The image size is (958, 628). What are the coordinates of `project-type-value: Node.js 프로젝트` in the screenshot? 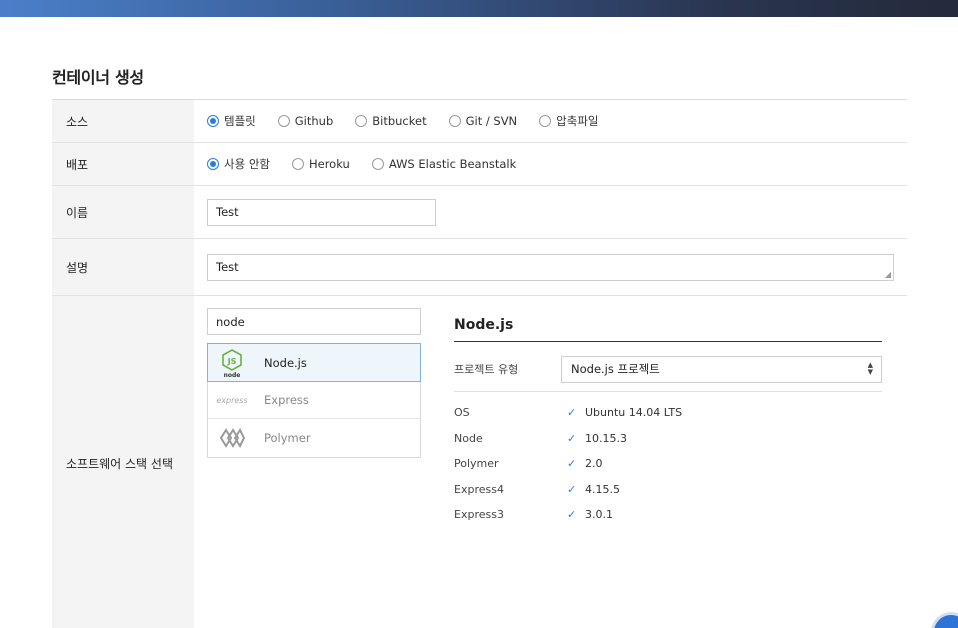 It's located at (615, 369).